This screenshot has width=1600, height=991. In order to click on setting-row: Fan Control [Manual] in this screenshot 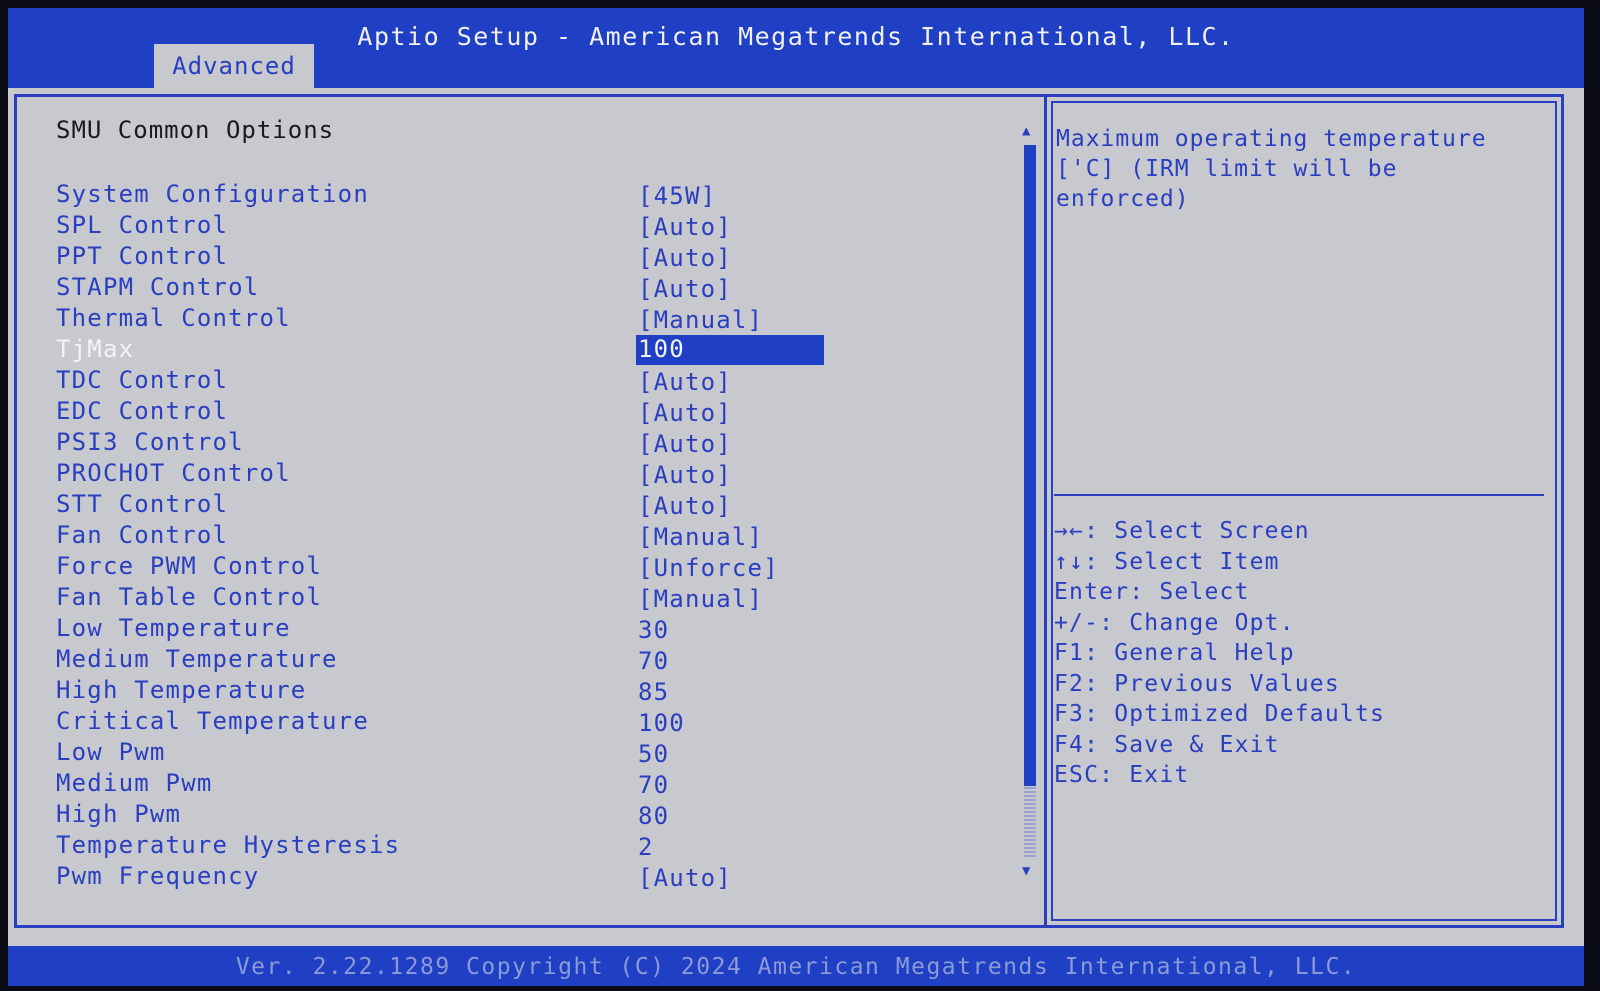, I will do `click(536, 536)`.